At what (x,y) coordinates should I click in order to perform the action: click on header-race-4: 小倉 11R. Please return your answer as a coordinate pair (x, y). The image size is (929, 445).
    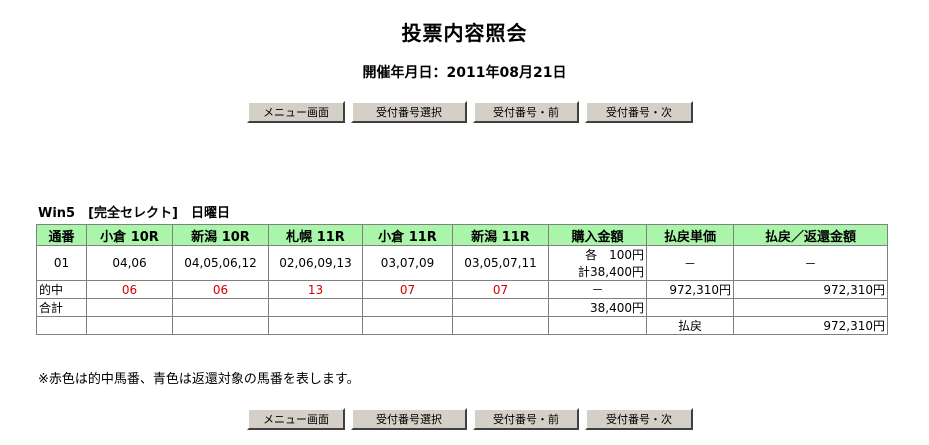
    Looking at the image, I should click on (407, 235).